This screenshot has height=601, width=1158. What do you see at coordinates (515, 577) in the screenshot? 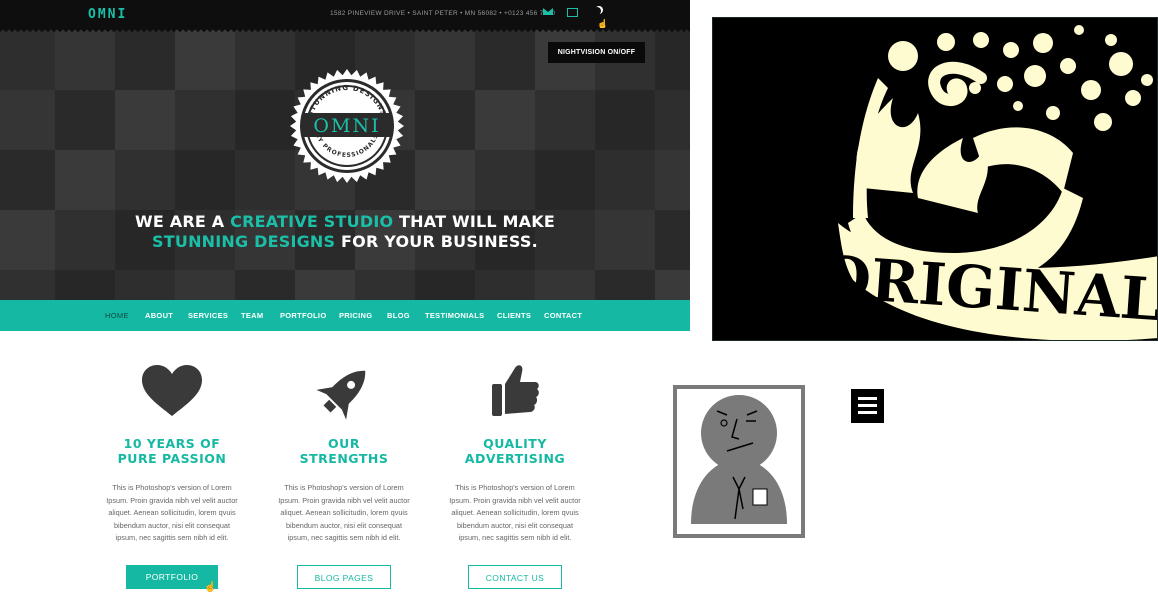
I see `contact-us-button: CONTACT US` at bounding box center [515, 577].